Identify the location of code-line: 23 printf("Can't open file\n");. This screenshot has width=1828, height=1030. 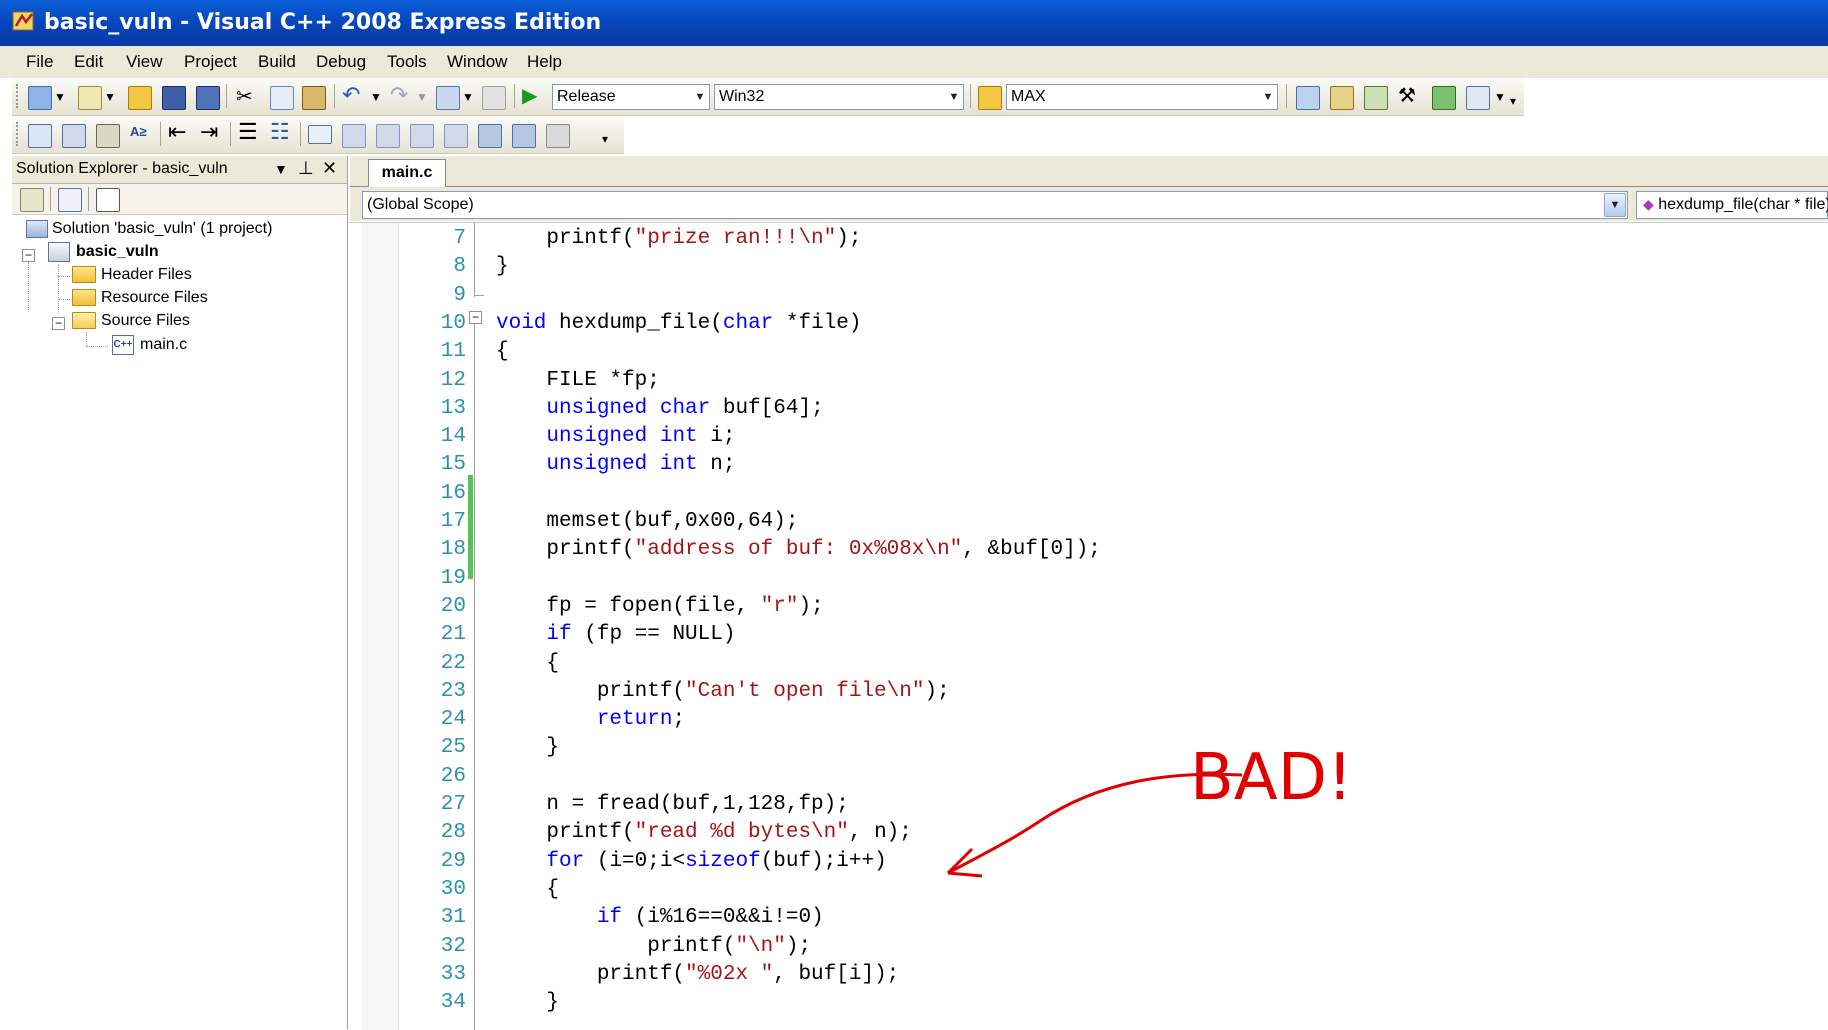
(1089, 694).